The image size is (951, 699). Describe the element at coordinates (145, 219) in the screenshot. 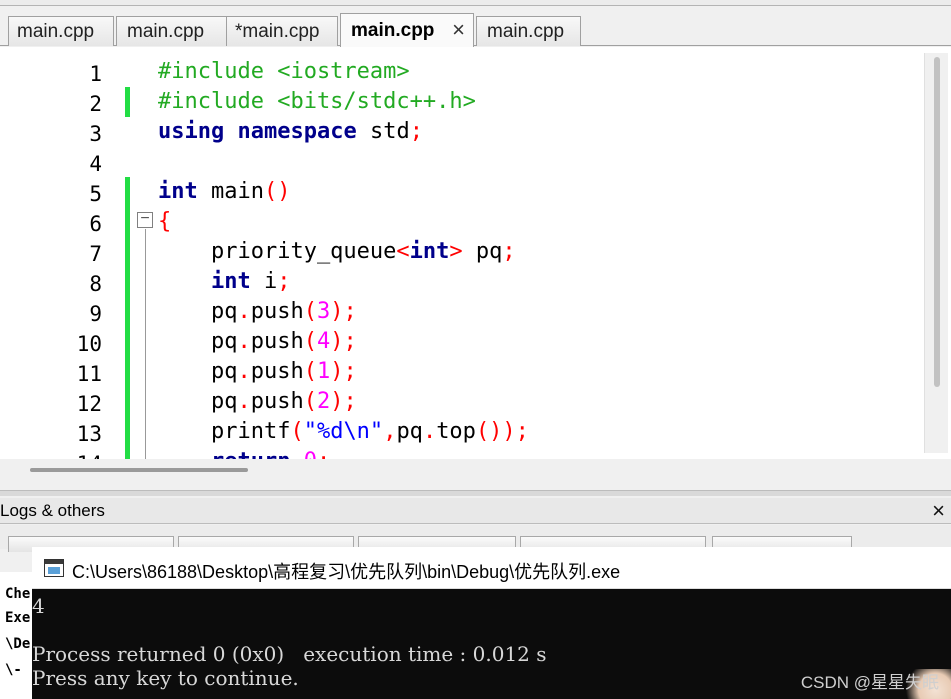

I see `fold-toggle-icon: −` at that location.